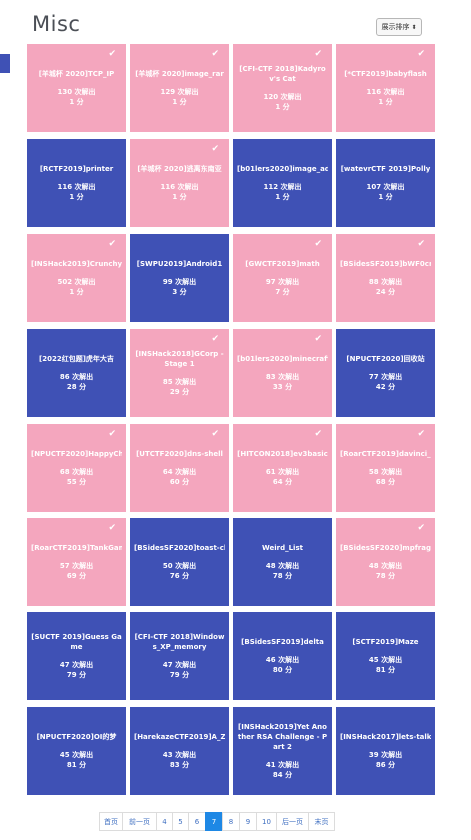 This screenshot has width=471, height=840. I want to click on challenge-card: [NPUCTF2020]回收站 77 次解出 42 分, so click(385, 373).